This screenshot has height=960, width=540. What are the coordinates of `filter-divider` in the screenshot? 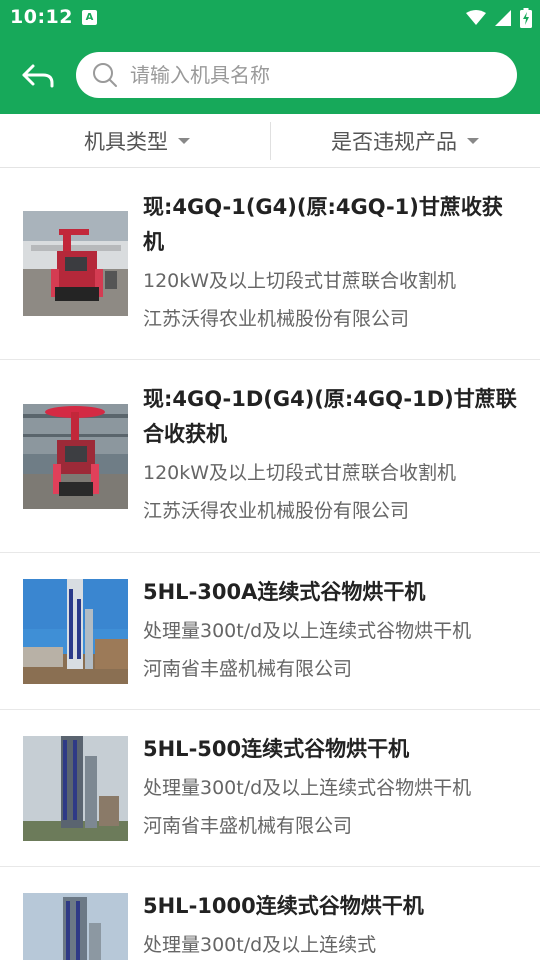 It's located at (270, 141).